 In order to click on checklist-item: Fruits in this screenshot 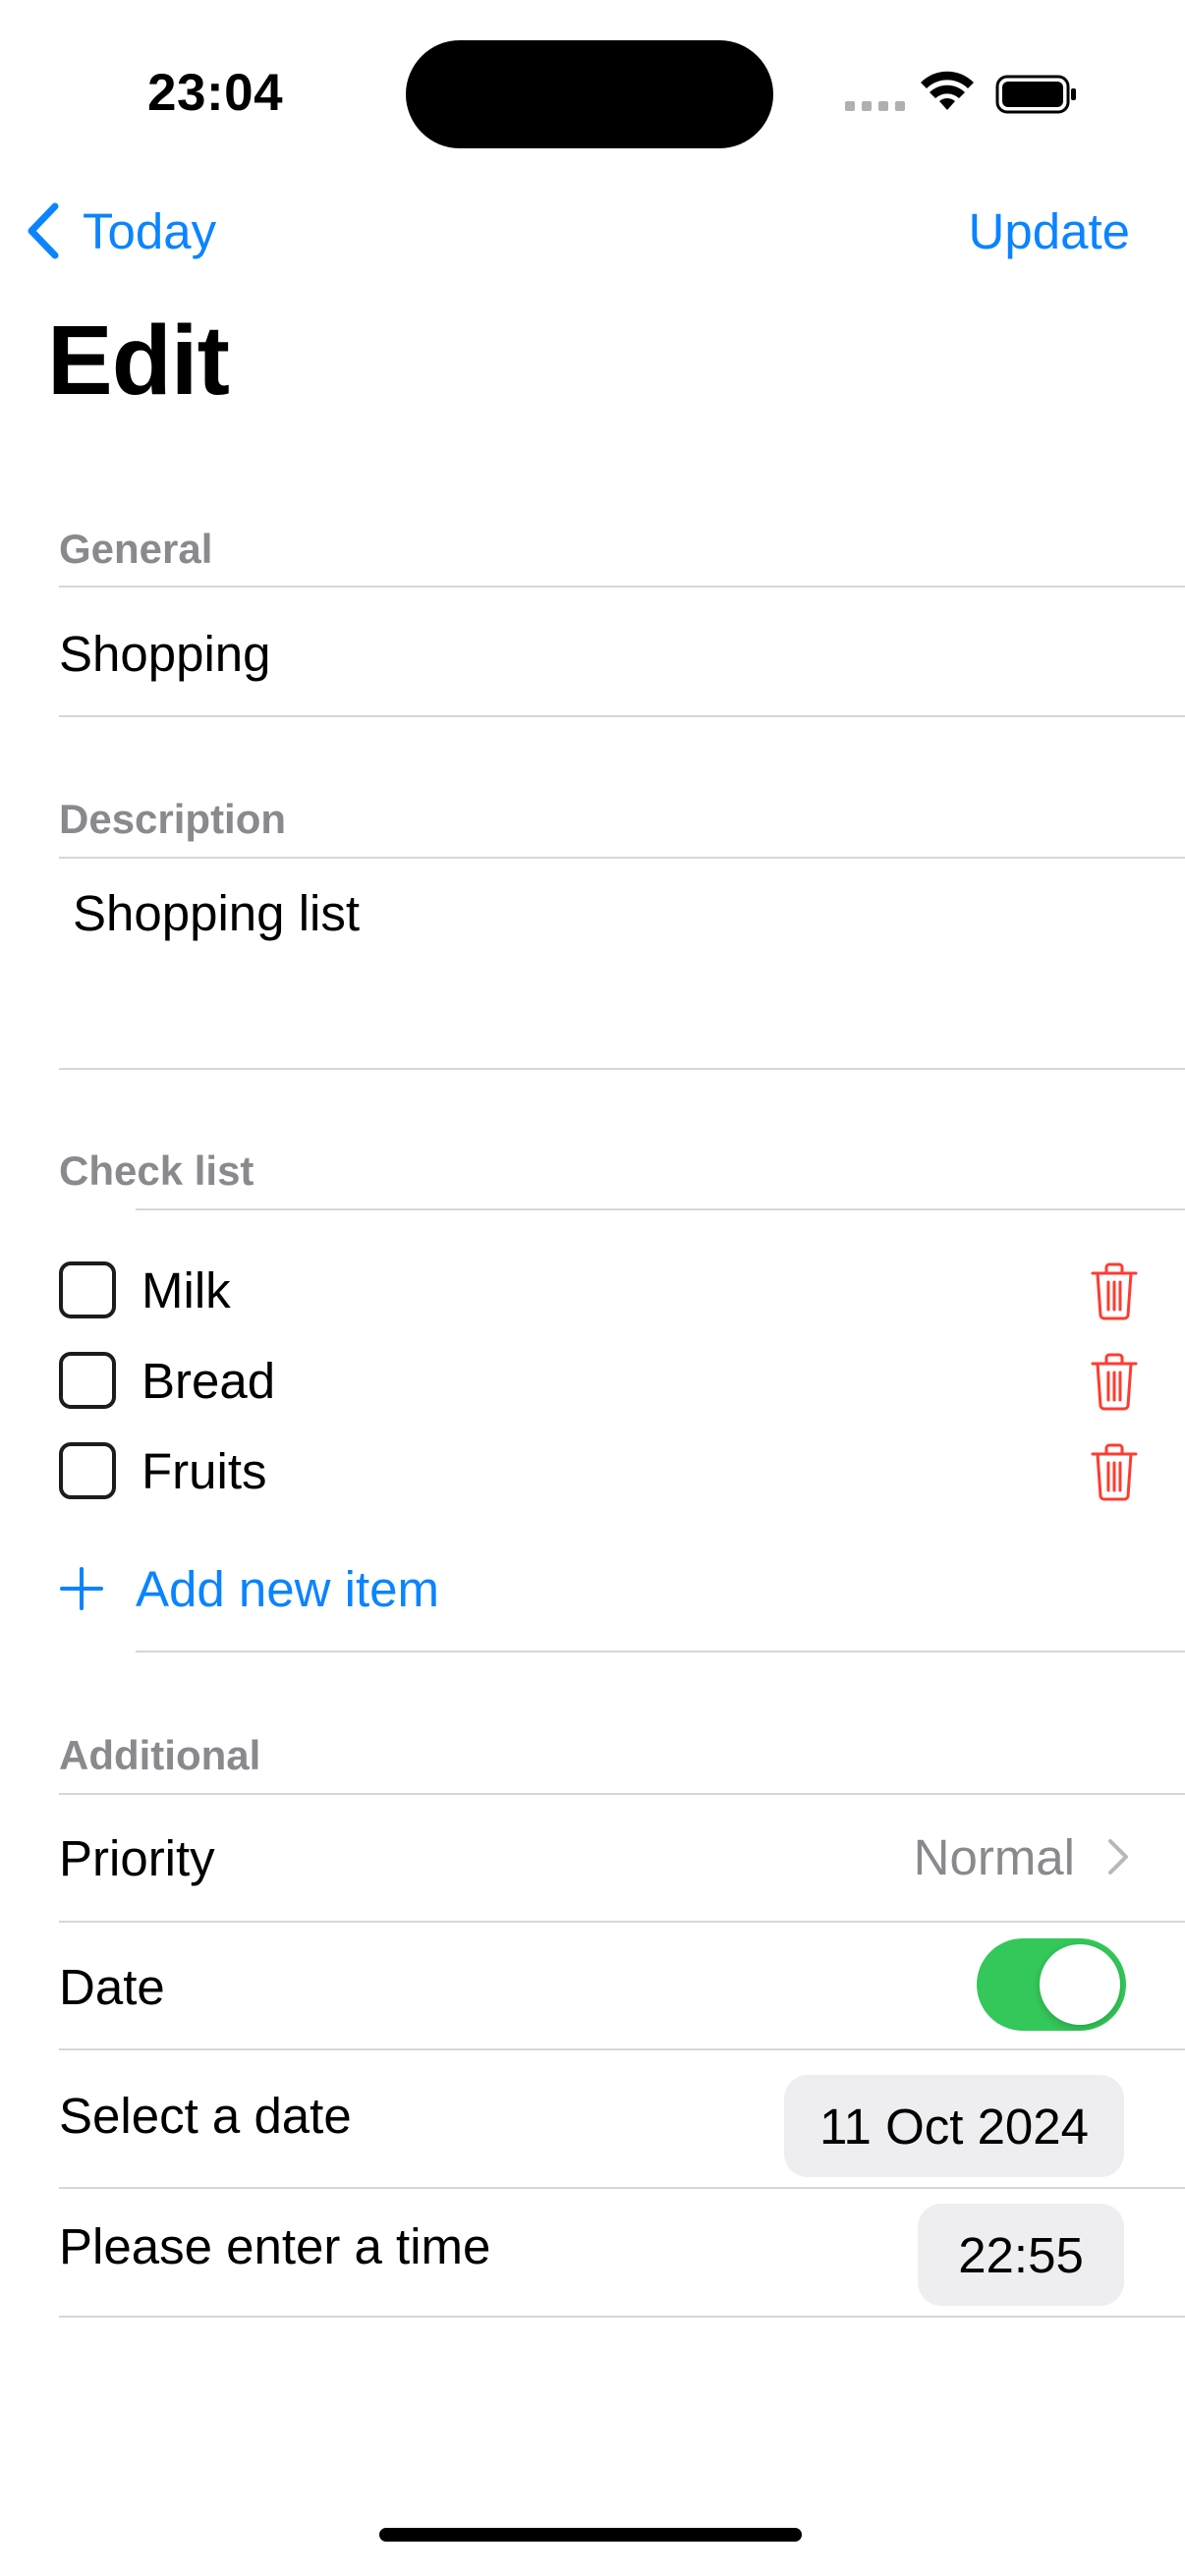, I will do `click(600, 1470)`.